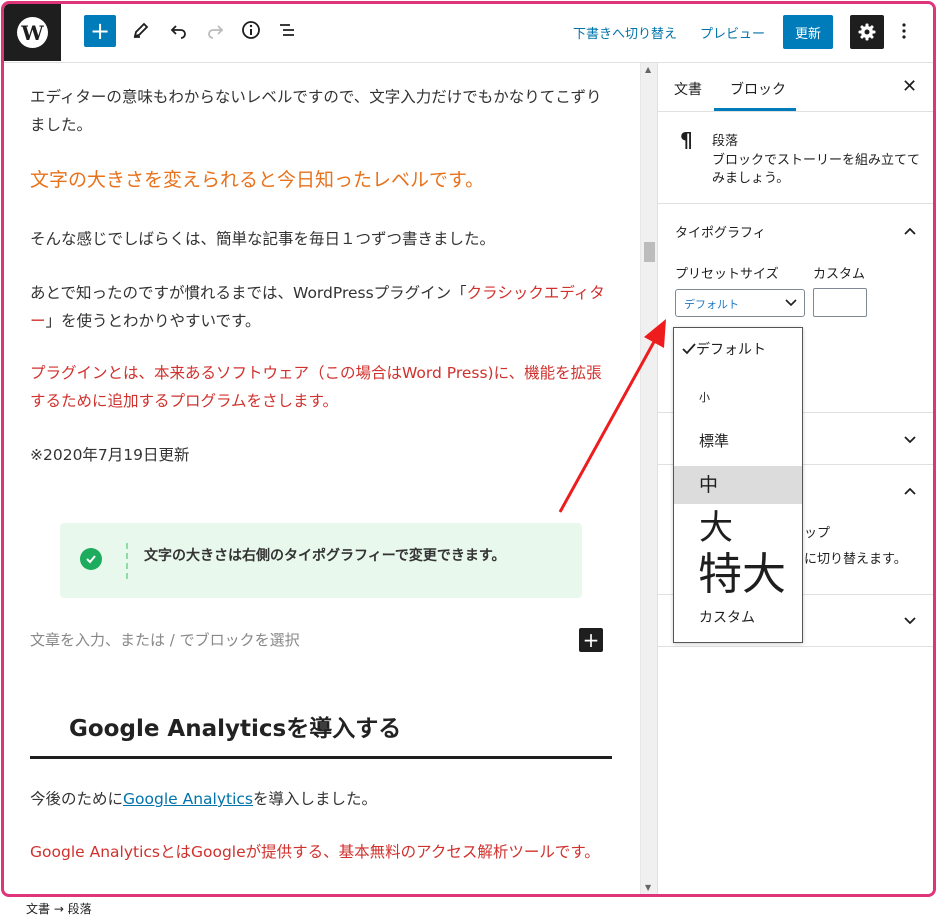 The width and height of the screenshot is (937, 920). What do you see at coordinates (91, 559) in the screenshot?
I see `check-circle-icon` at bounding box center [91, 559].